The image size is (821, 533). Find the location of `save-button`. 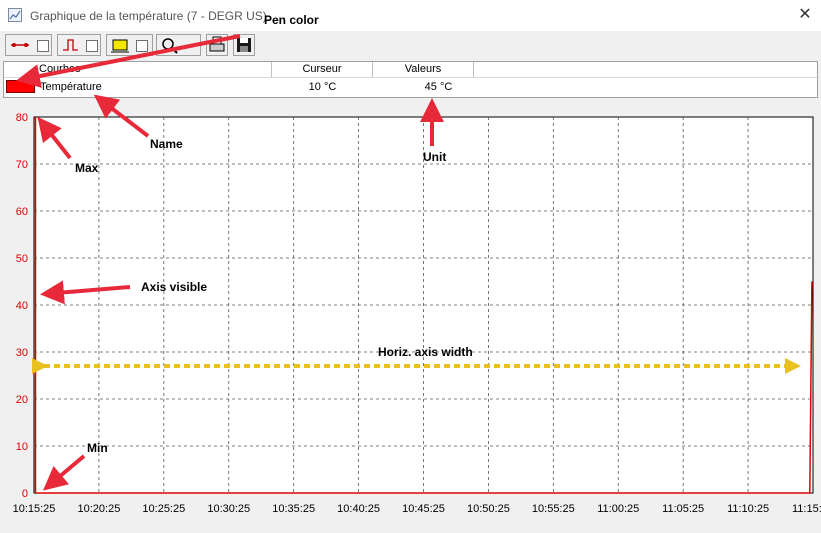

save-button is located at coordinates (244, 45).